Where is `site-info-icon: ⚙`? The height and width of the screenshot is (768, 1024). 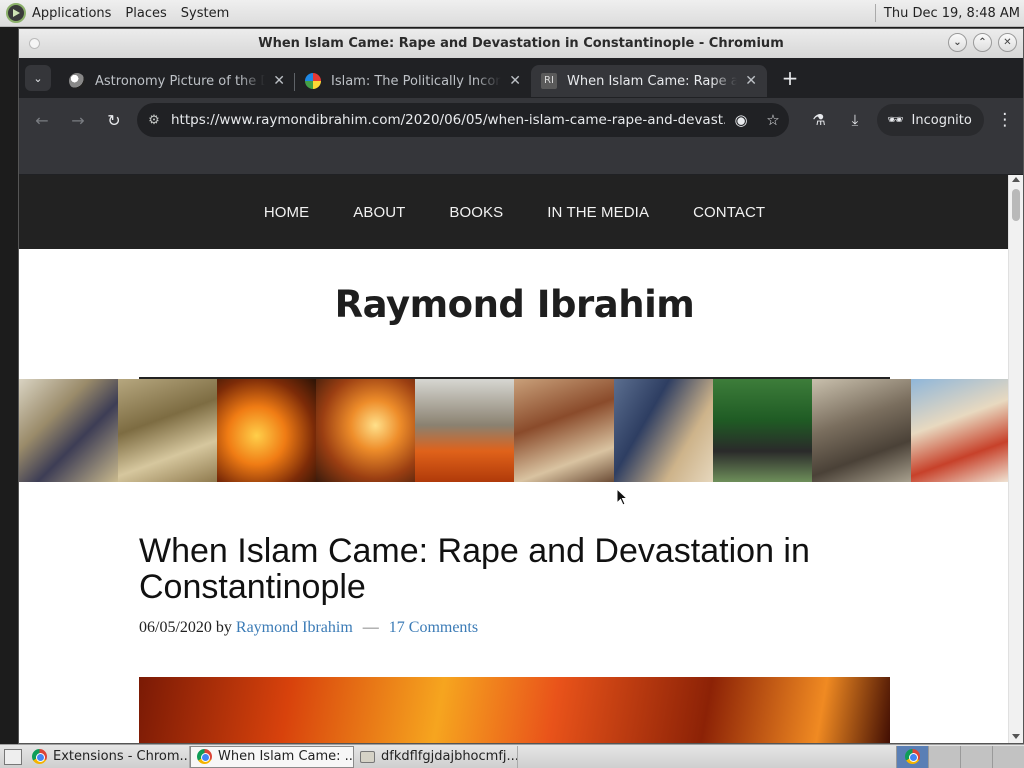 site-info-icon: ⚙ is located at coordinates (154, 120).